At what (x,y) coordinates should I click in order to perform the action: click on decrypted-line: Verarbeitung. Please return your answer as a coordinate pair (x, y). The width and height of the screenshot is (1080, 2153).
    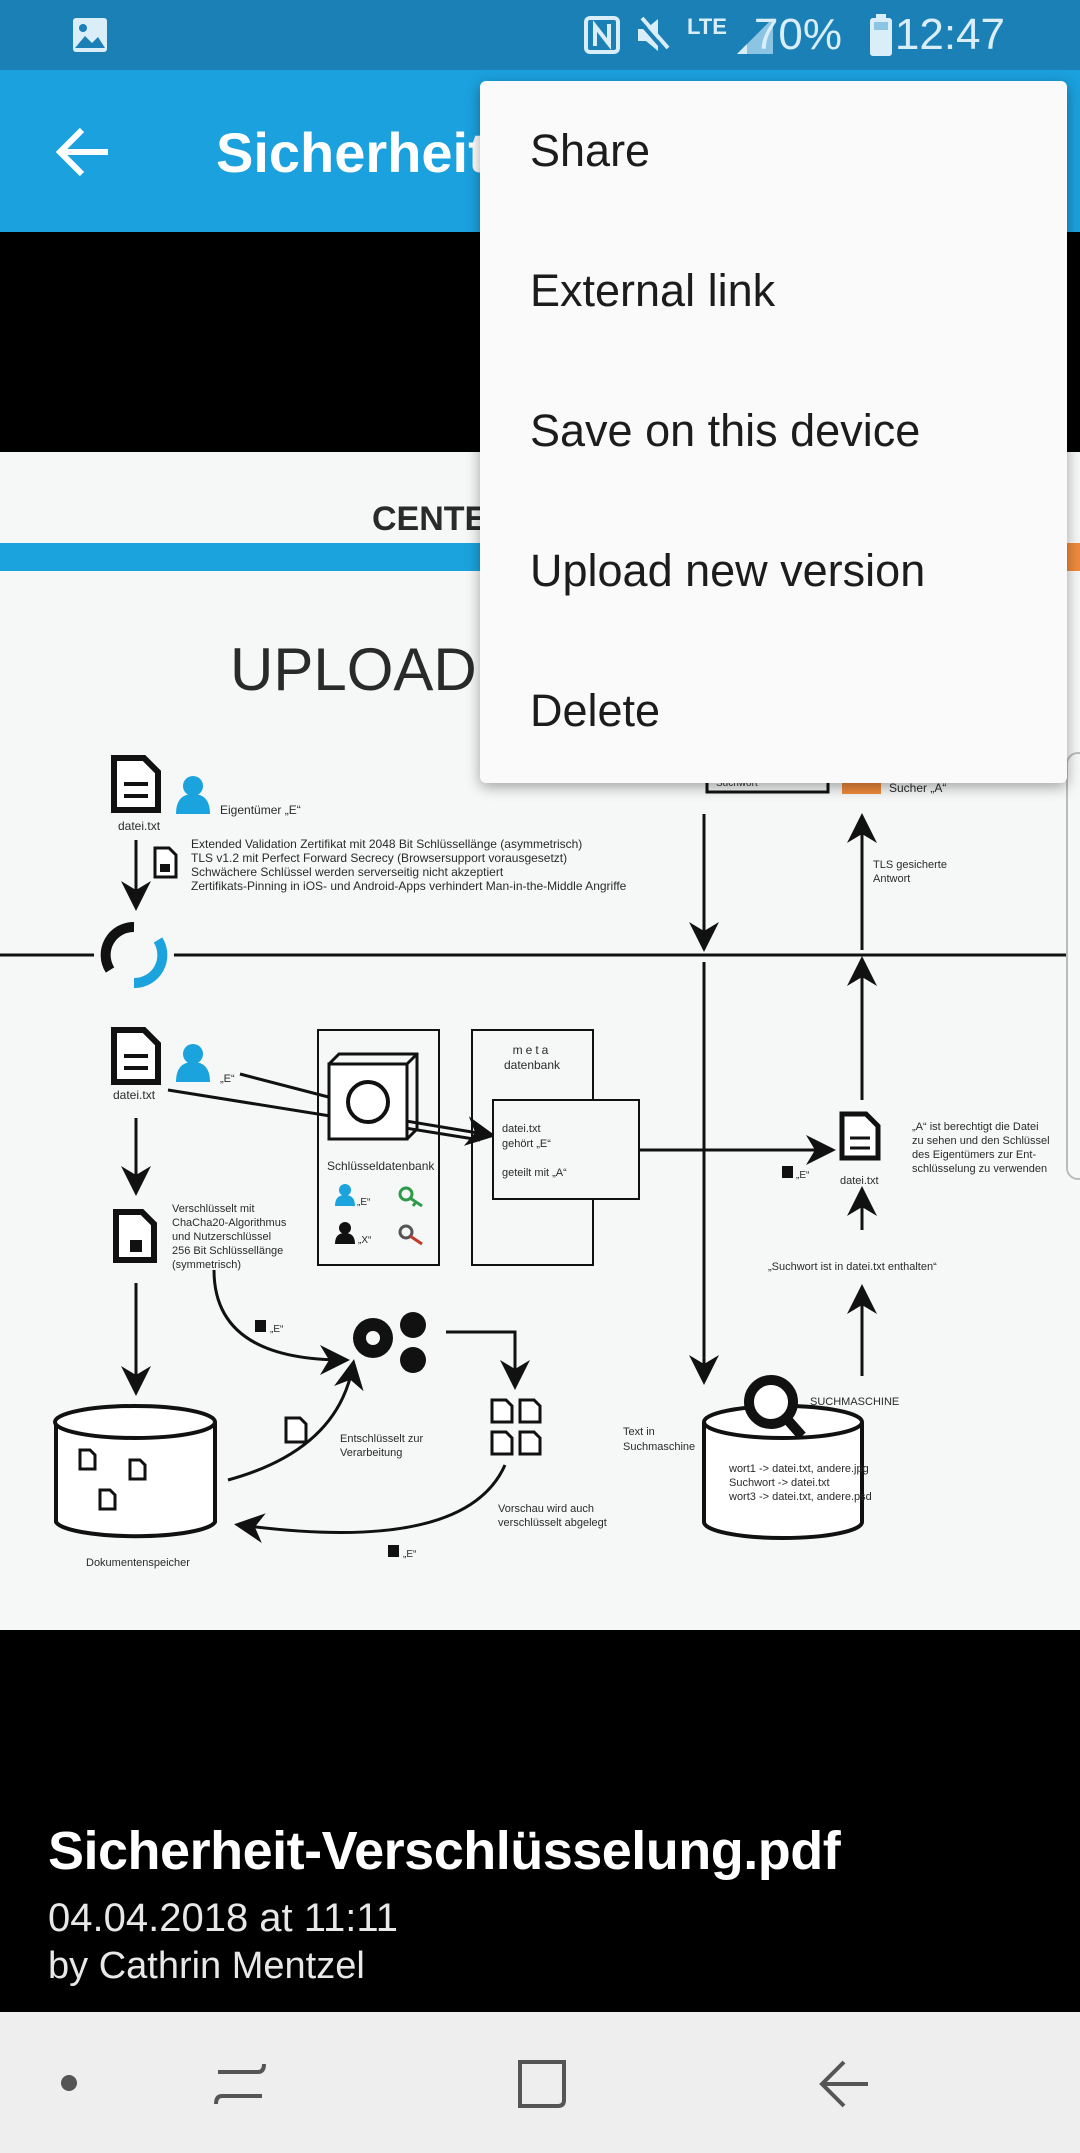
    Looking at the image, I should click on (371, 1453).